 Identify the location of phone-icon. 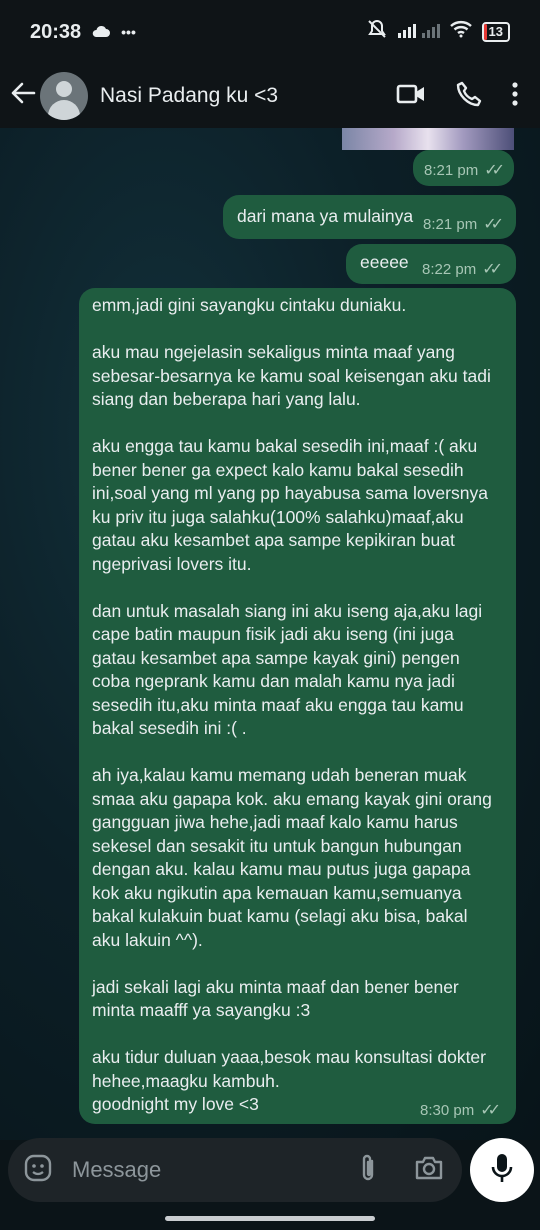
(469, 96).